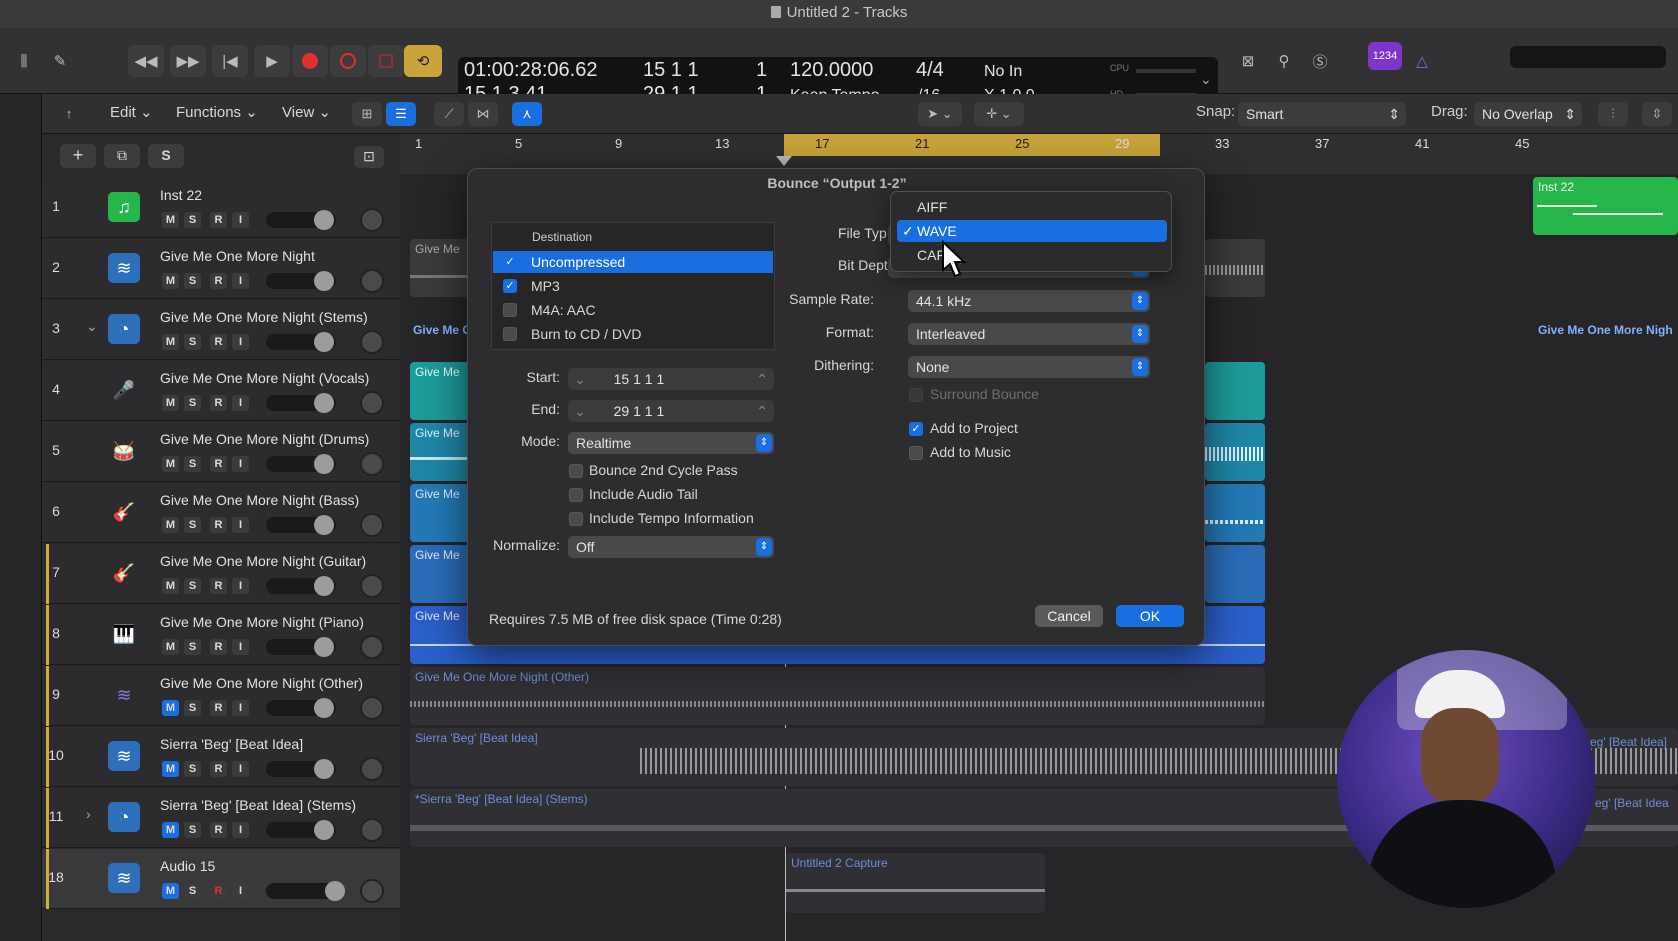 This screenshot has height=941, width=1678. Describe the element at coordinates (1032, 231) in the screenshot. I see `dropdown-item-wave: ✓ WAVE` at that location.